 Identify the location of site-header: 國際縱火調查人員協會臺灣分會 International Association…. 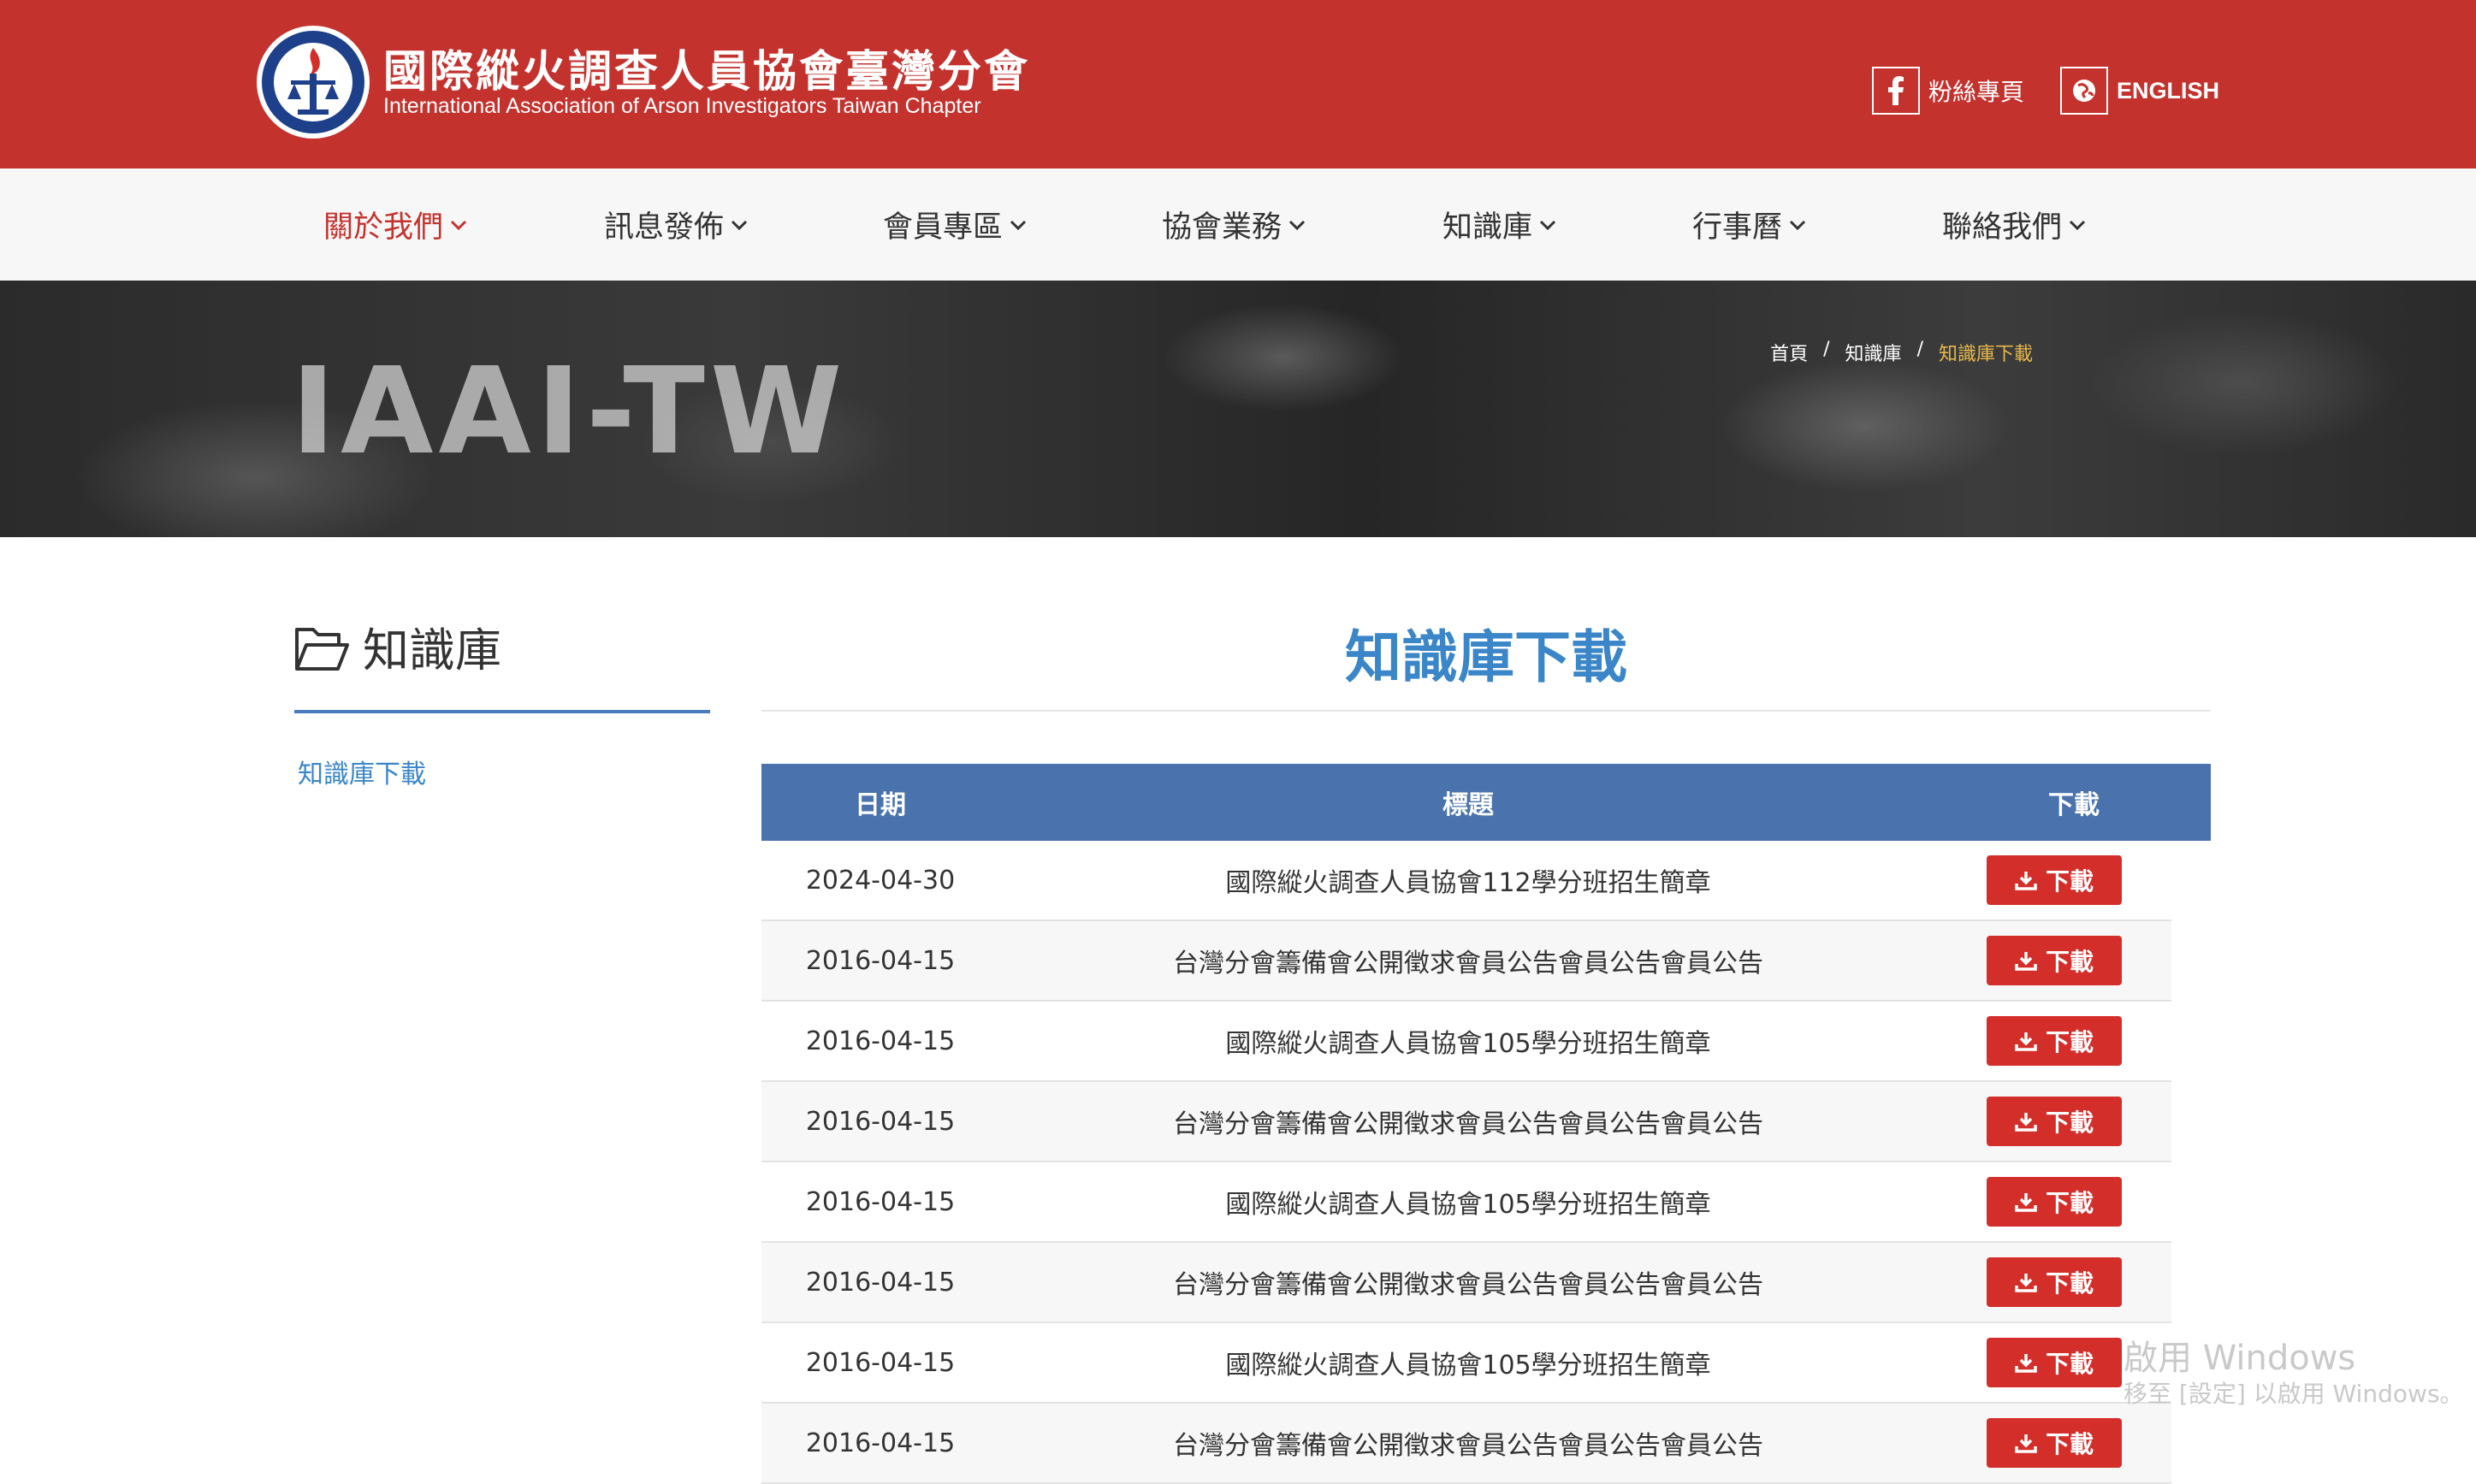
(1238, 84).